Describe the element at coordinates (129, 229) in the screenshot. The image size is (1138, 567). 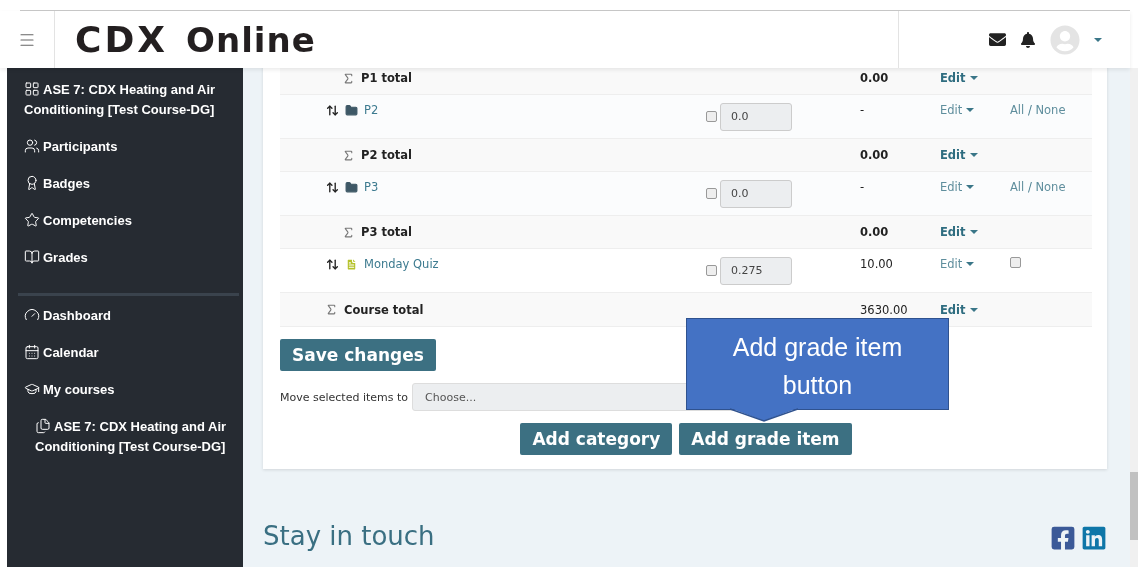
I see `nav-item: Competencies` at that location.